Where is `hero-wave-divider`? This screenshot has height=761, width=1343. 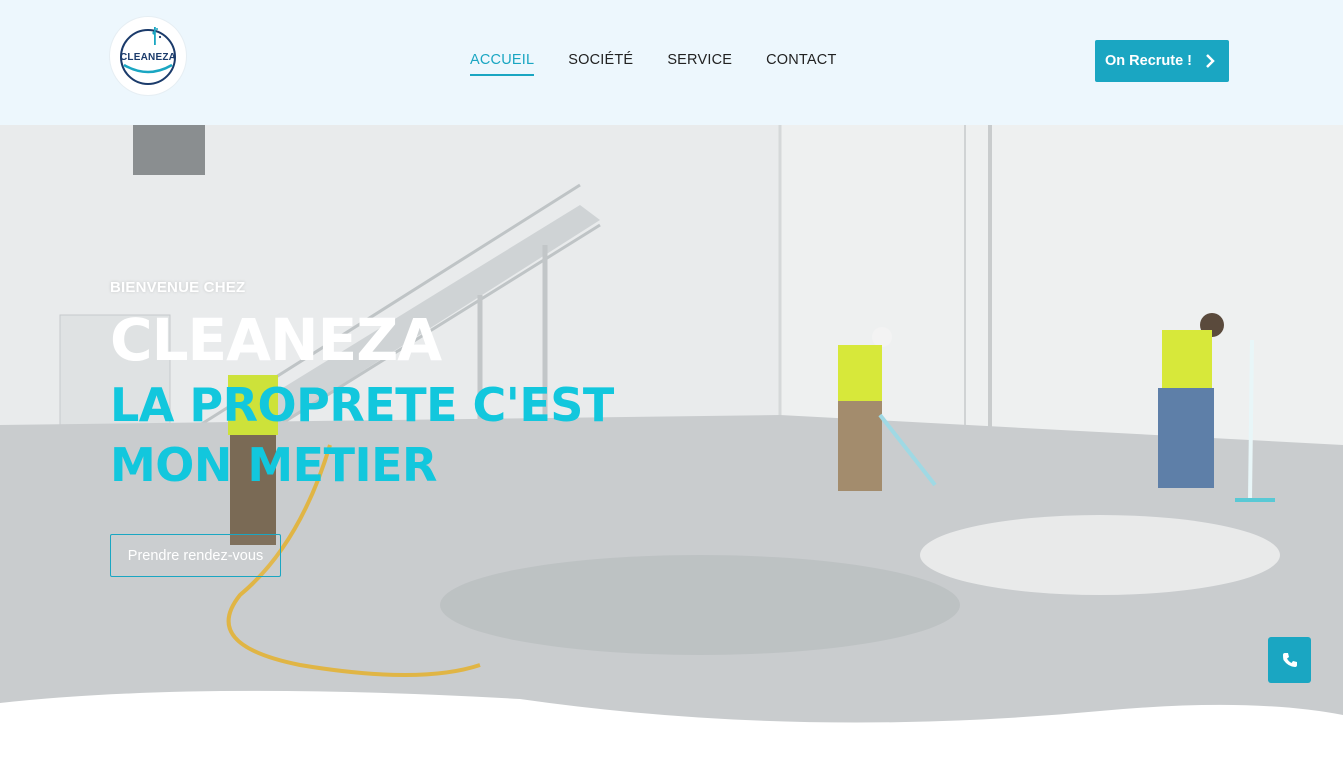
hero-wave-divider is located at coordinates (671, 710).